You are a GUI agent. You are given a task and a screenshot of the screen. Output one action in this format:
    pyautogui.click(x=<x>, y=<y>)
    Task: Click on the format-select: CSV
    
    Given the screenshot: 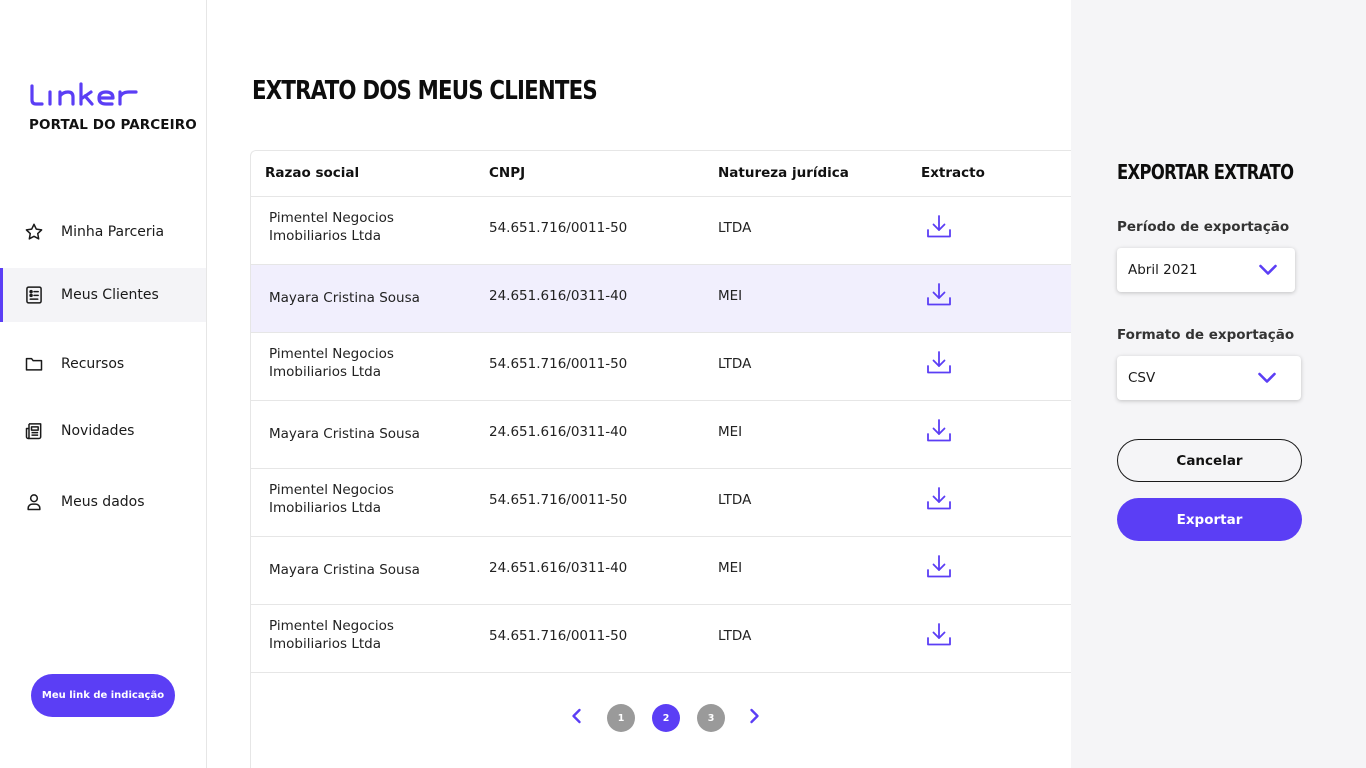 What is the action you would take?
    pyautogui.click(x=1209, y=378)
    